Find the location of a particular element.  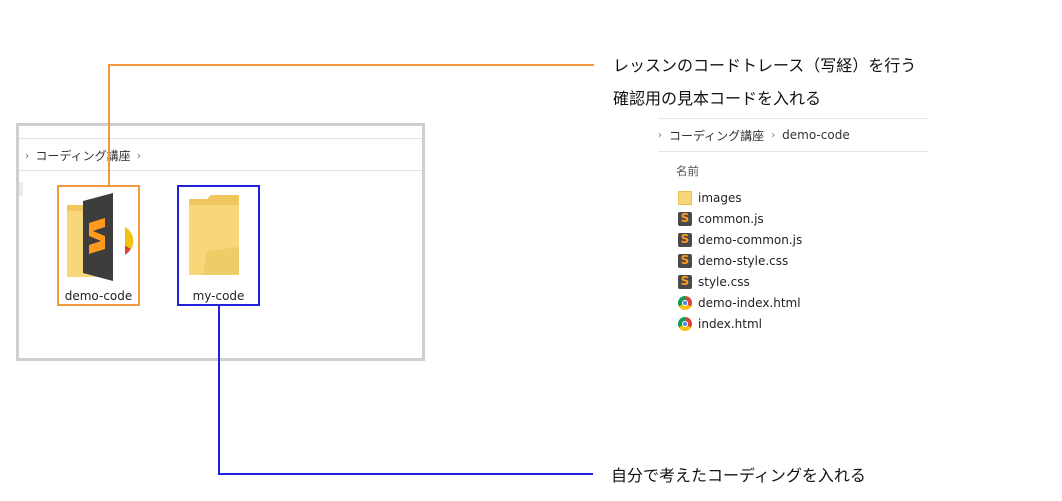

folder-demo-code: demo-code is located at coordinates (98, 245).